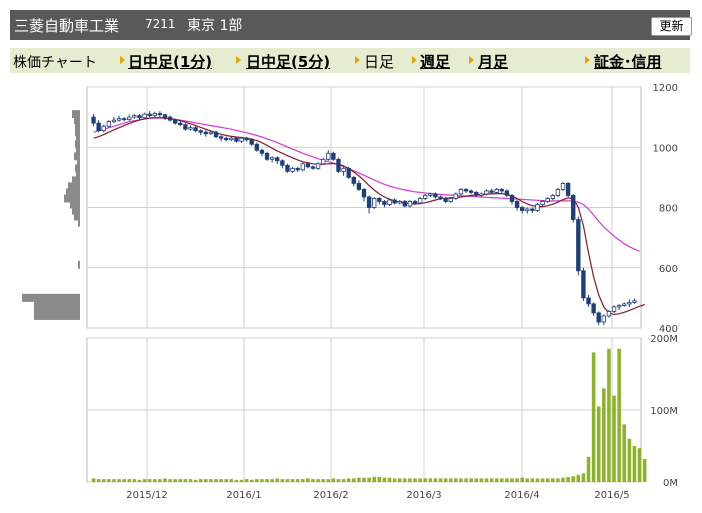 The image size is (702, 513). Describe the element at coordinates (243, 495) in the screenshot. I see `x-tick-label: 2016/1` at that location.